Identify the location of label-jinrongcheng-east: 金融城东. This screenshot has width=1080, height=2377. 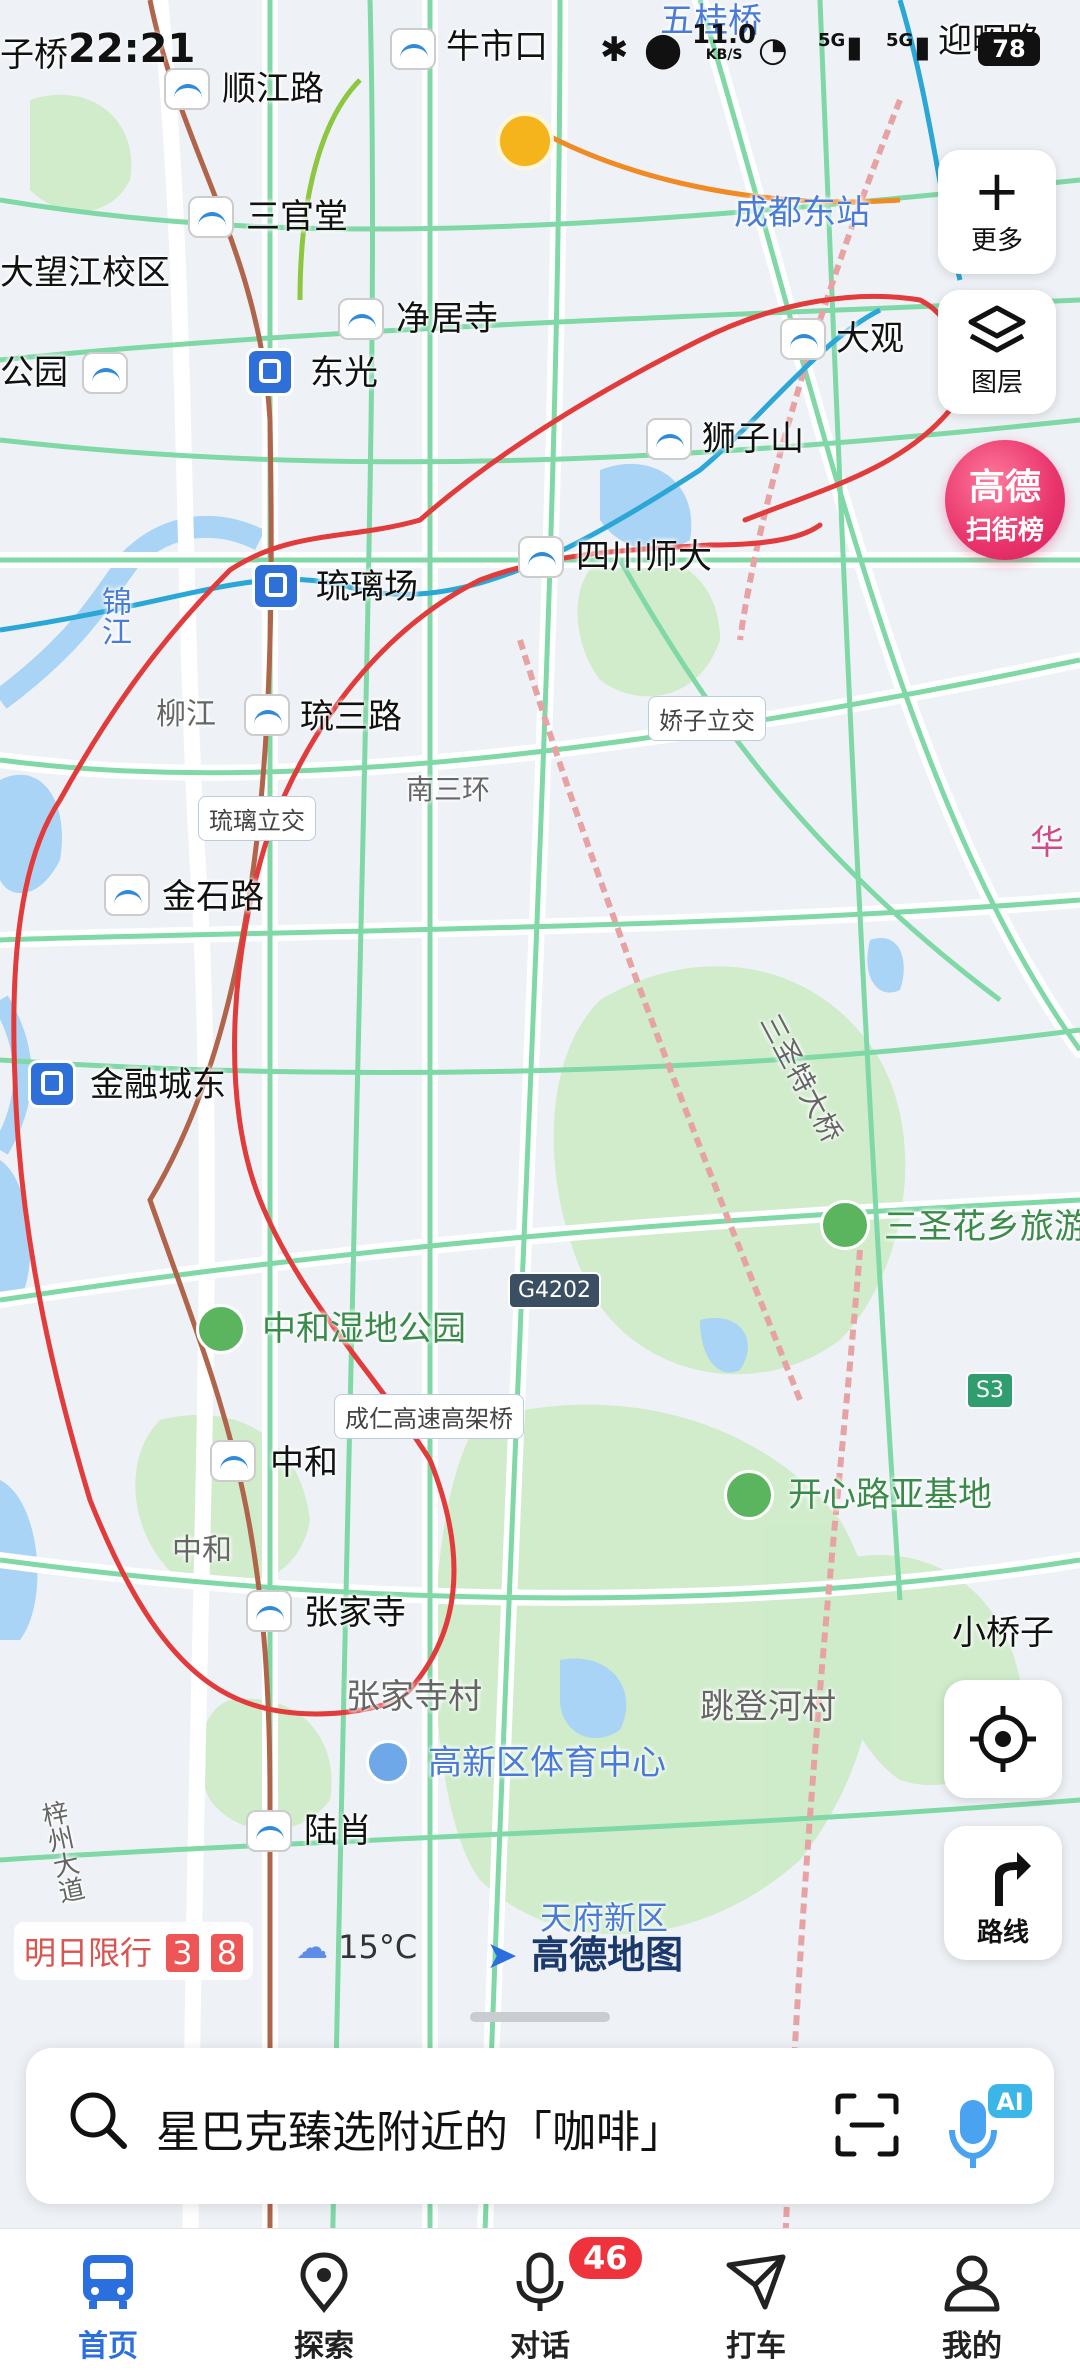
(158, 1085).